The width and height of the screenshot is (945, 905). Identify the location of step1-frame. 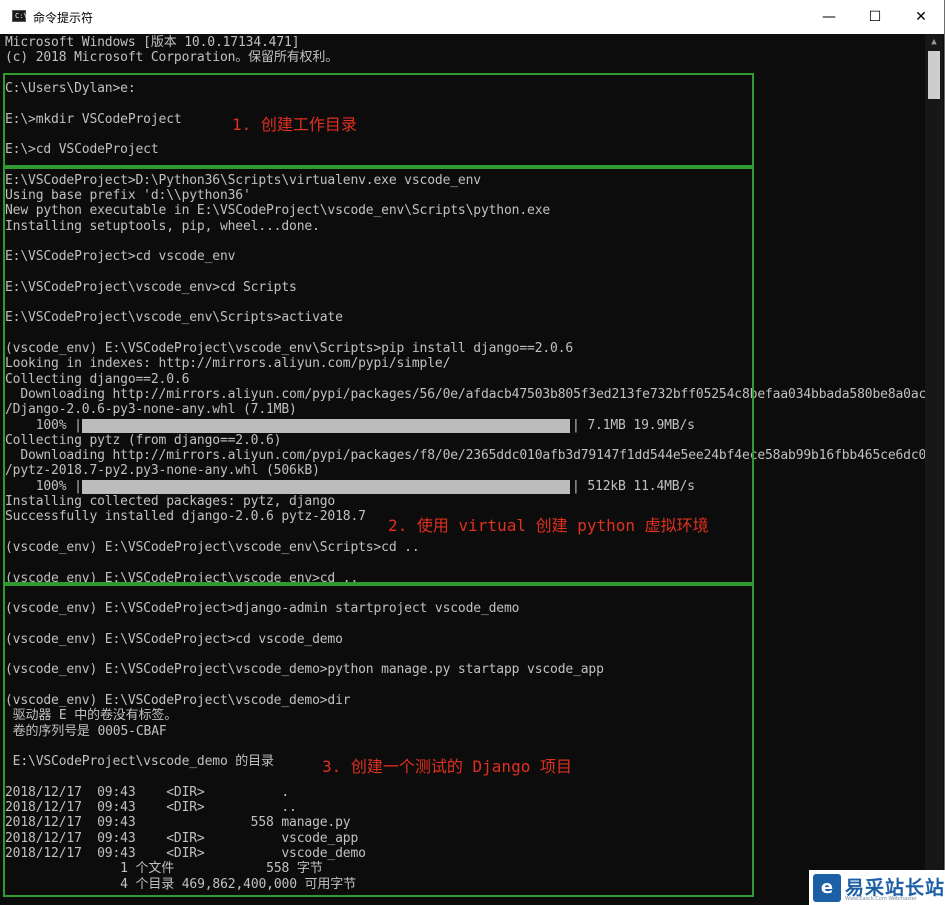
(378, 120).